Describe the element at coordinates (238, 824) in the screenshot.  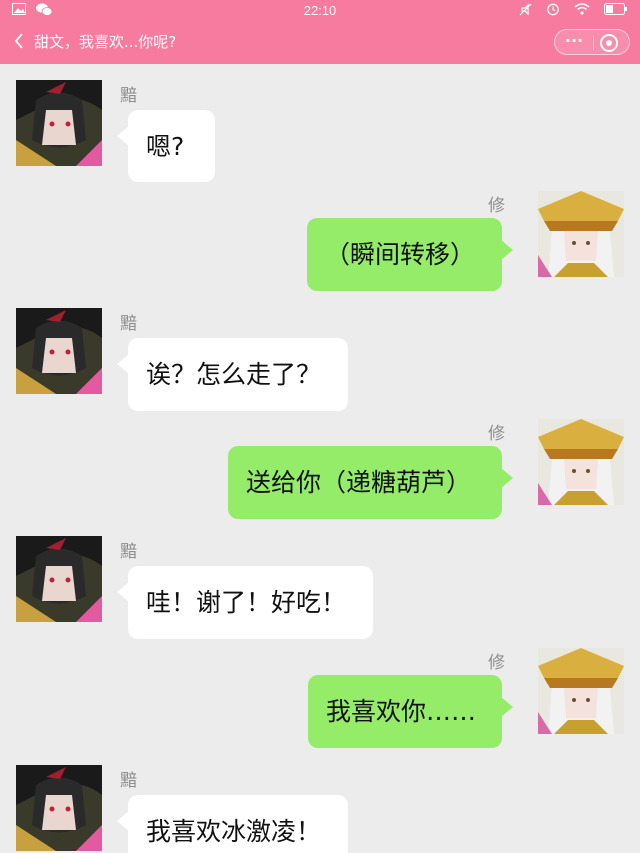
I see `message-bubble: 我喜欢冰激凌！` at that location.